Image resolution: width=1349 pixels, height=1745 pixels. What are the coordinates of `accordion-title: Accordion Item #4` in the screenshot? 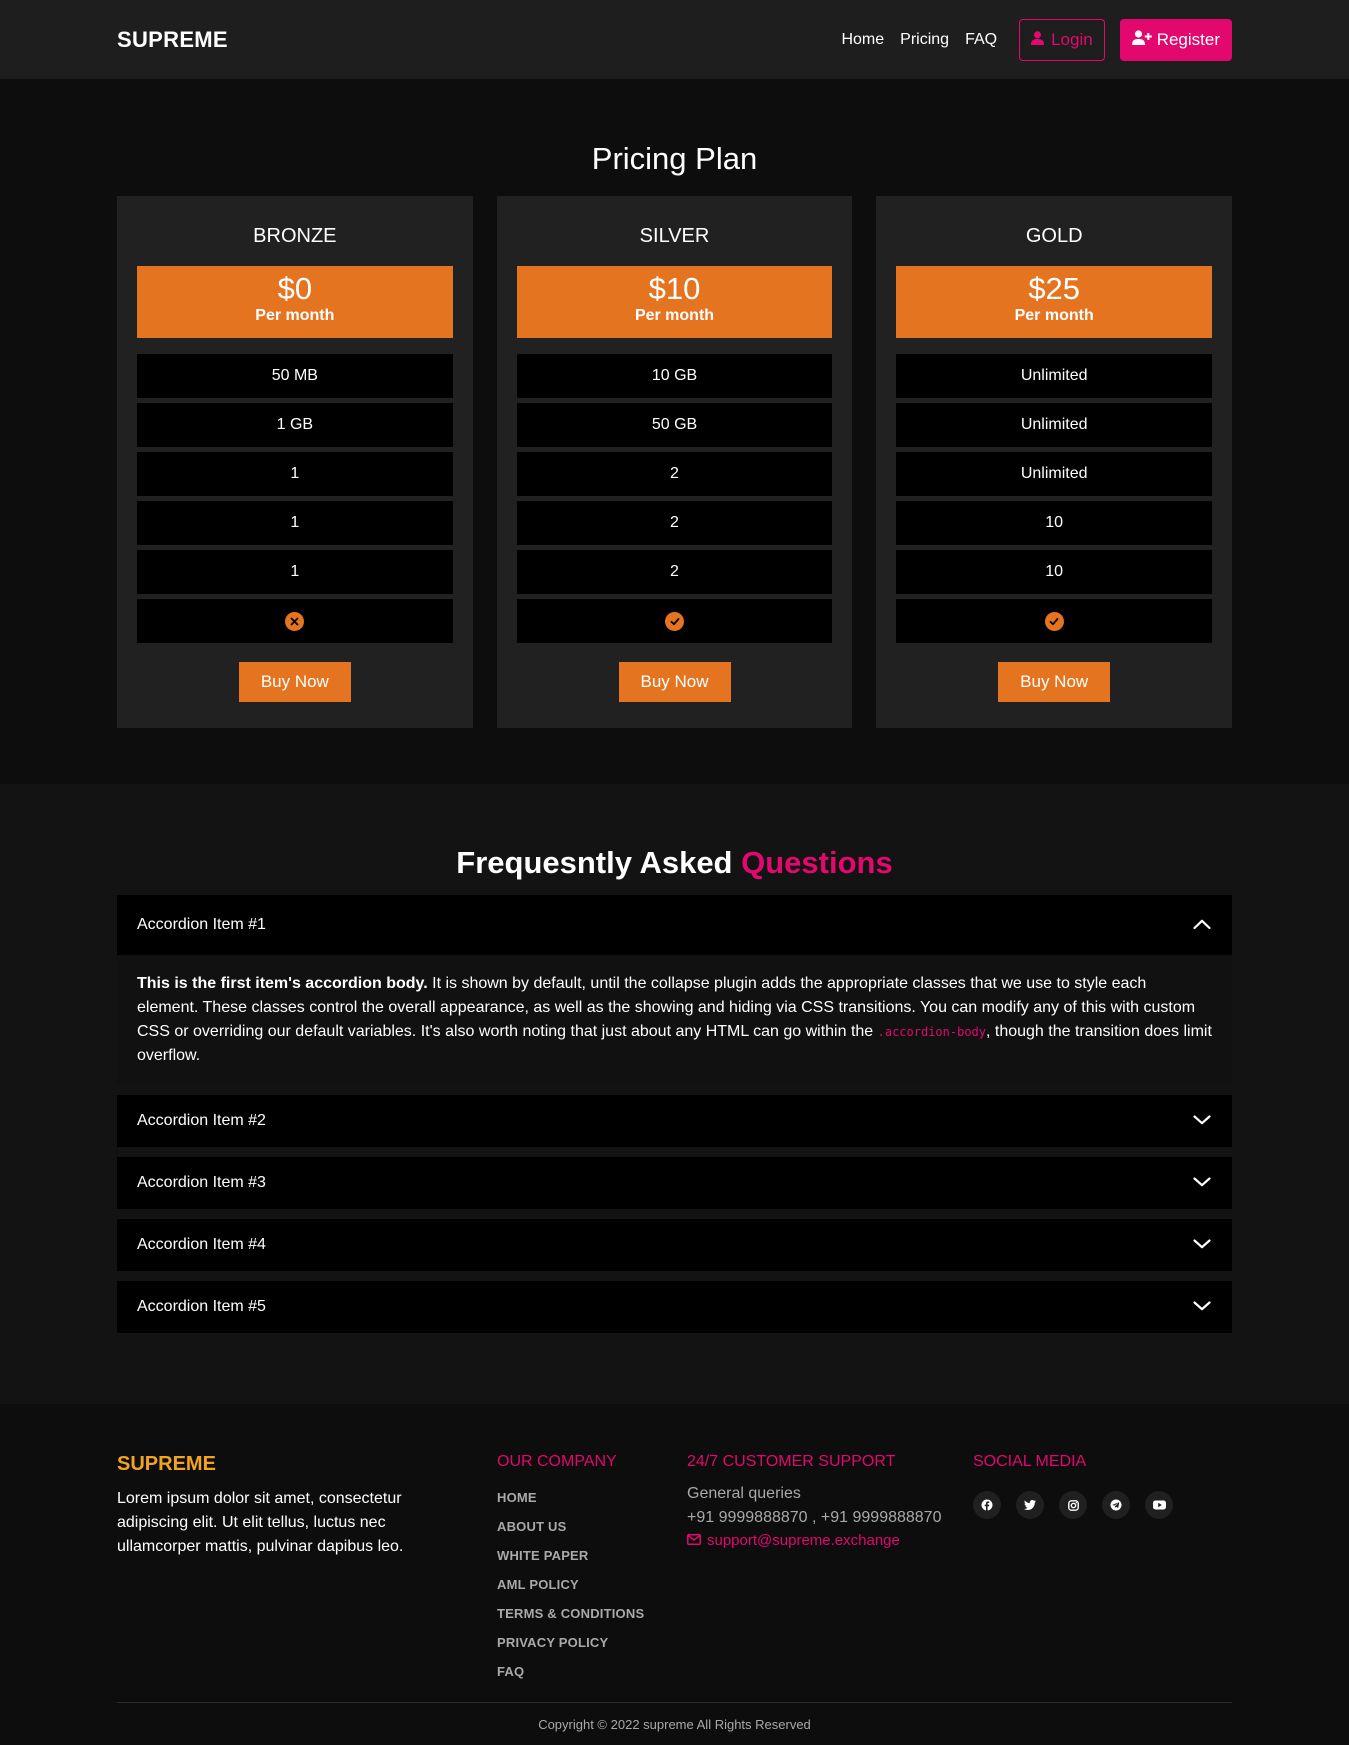 It's located at (201, 1244).